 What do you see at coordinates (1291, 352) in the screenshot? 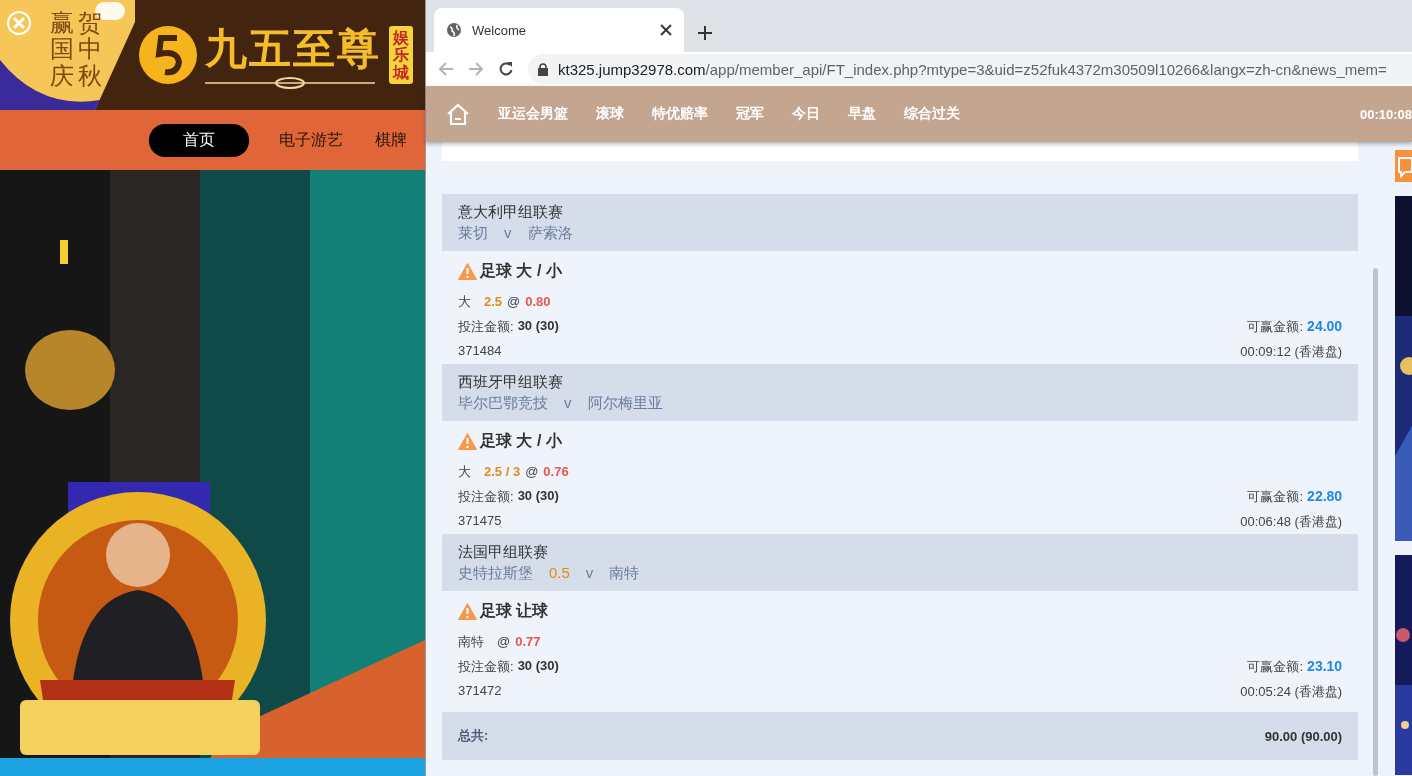
I see `bet-time: 00:09:12 (香港盘)` at bounding box center [1291, 352].